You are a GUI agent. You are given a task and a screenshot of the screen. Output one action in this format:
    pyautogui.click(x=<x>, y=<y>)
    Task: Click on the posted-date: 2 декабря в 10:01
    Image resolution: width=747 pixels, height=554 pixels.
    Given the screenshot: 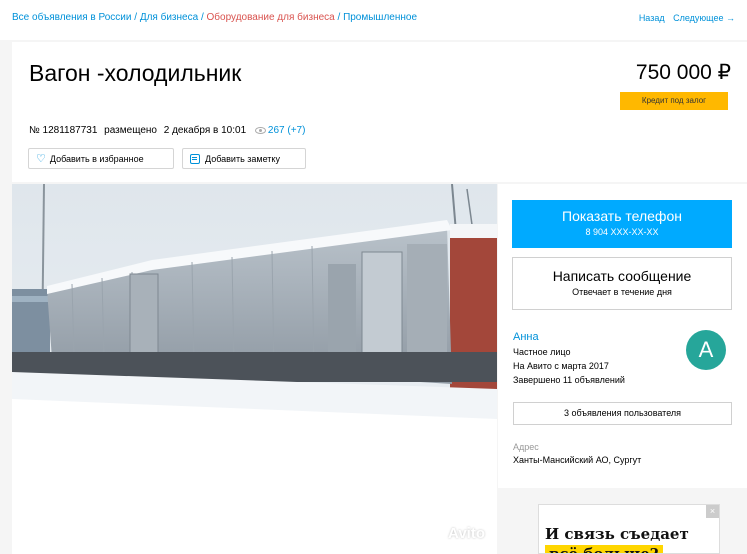 What is the action you would take?
    pyautogui.click(x=205, y=130)
    